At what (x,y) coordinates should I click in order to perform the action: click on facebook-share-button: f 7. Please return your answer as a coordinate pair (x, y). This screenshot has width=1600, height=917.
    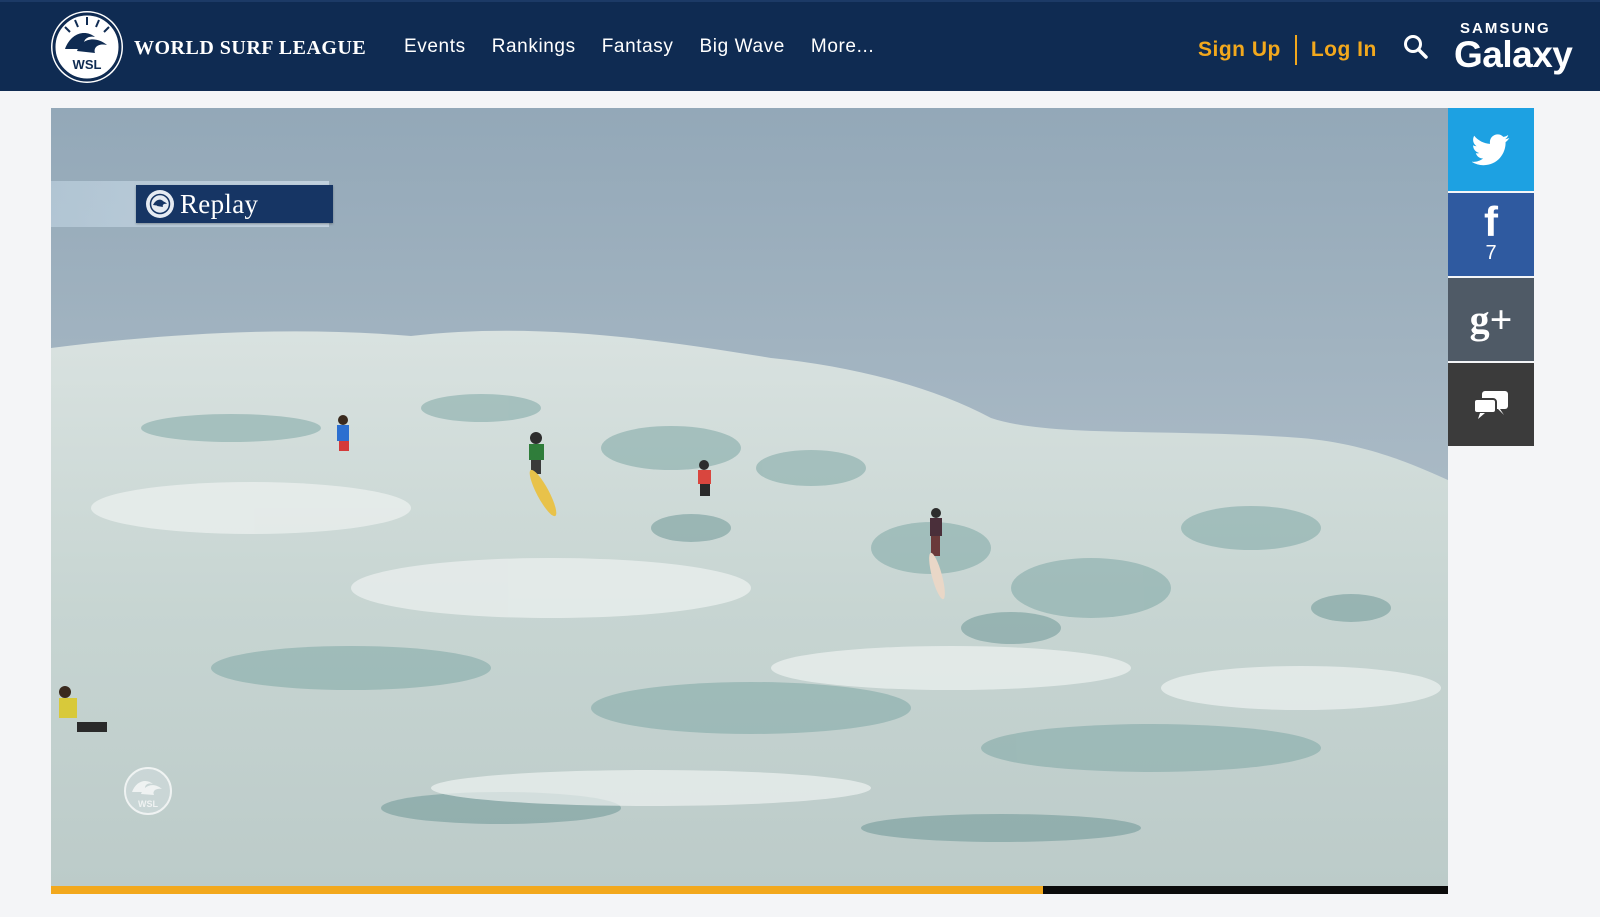
    Looking at the image, I should click on (1491, 234).